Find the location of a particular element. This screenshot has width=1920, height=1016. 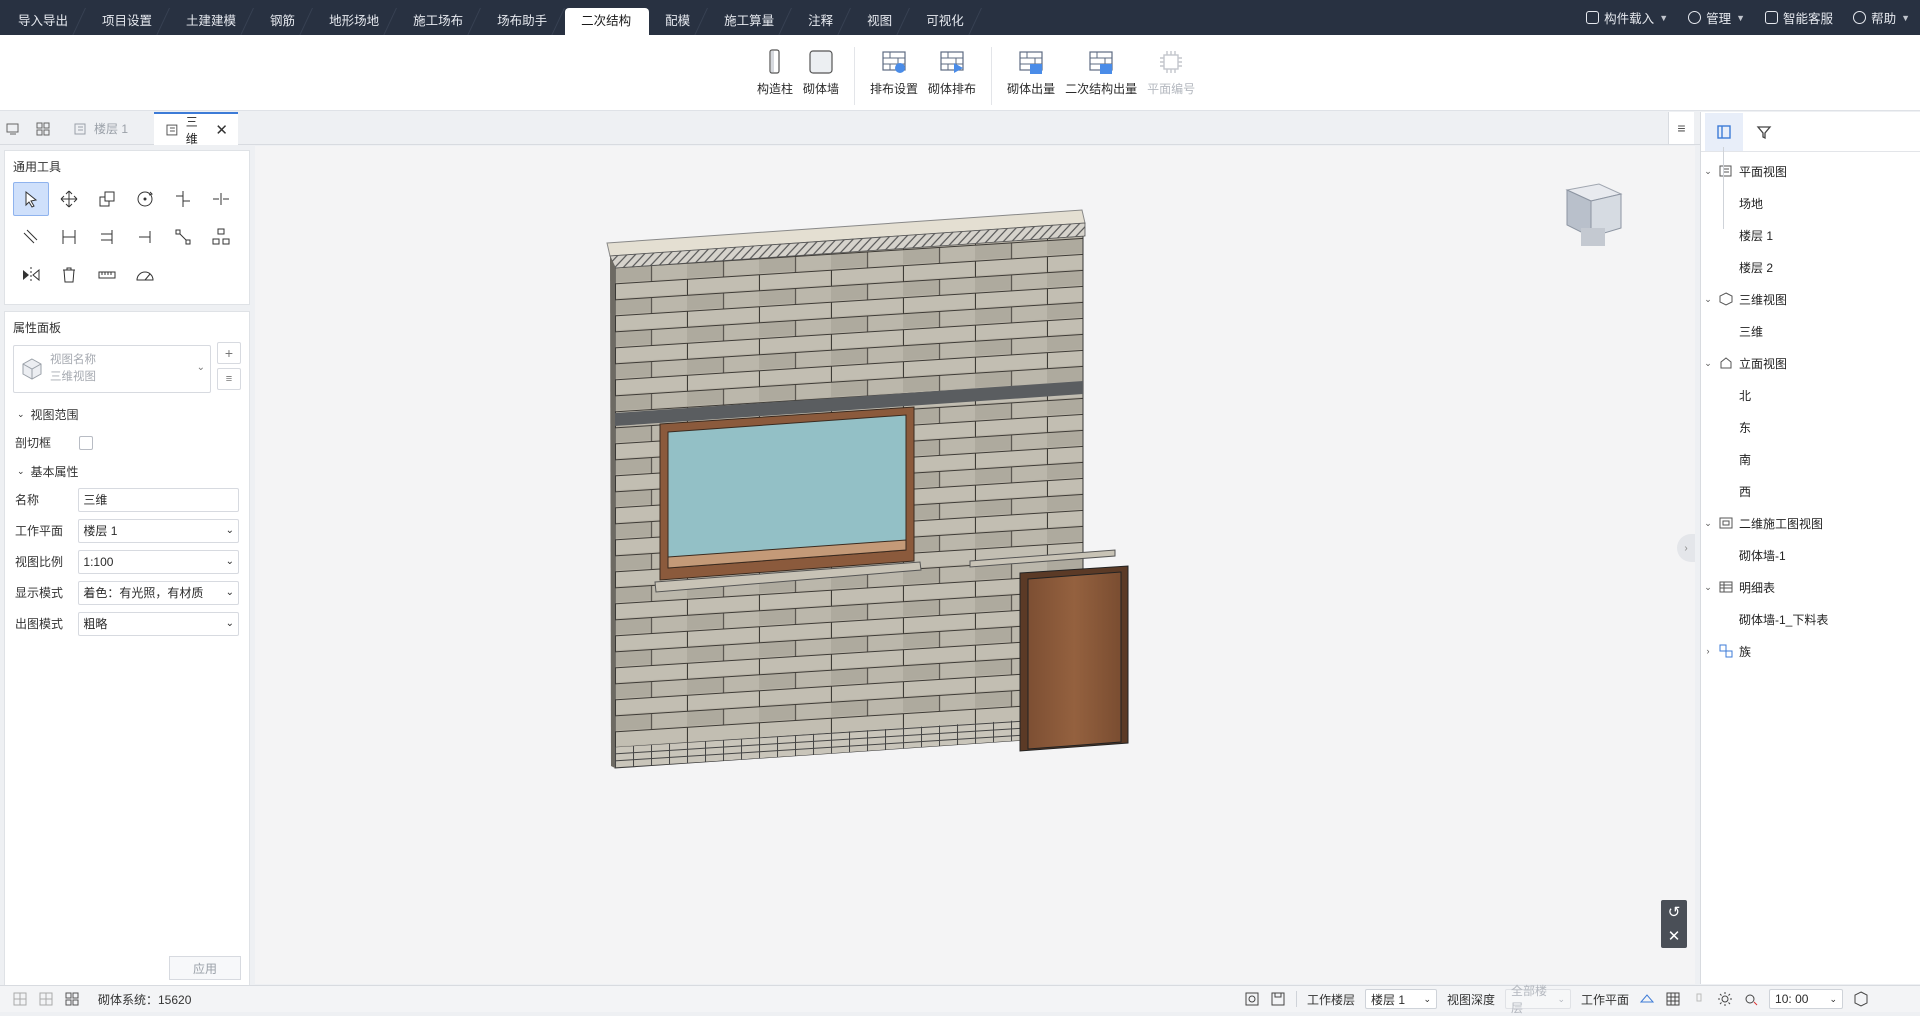

tree-families: › 族 is located at coordinates (1810, 651).